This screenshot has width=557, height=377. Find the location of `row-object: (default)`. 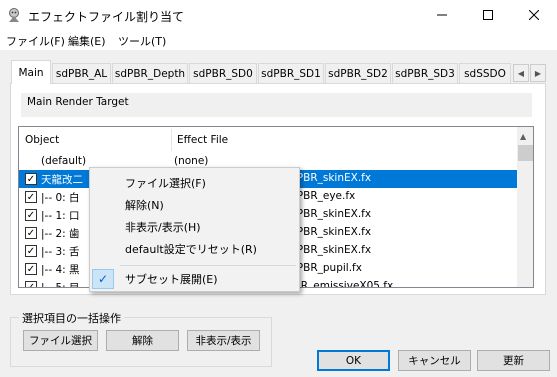

row-object: (default) is located at coordinates (64, 161).